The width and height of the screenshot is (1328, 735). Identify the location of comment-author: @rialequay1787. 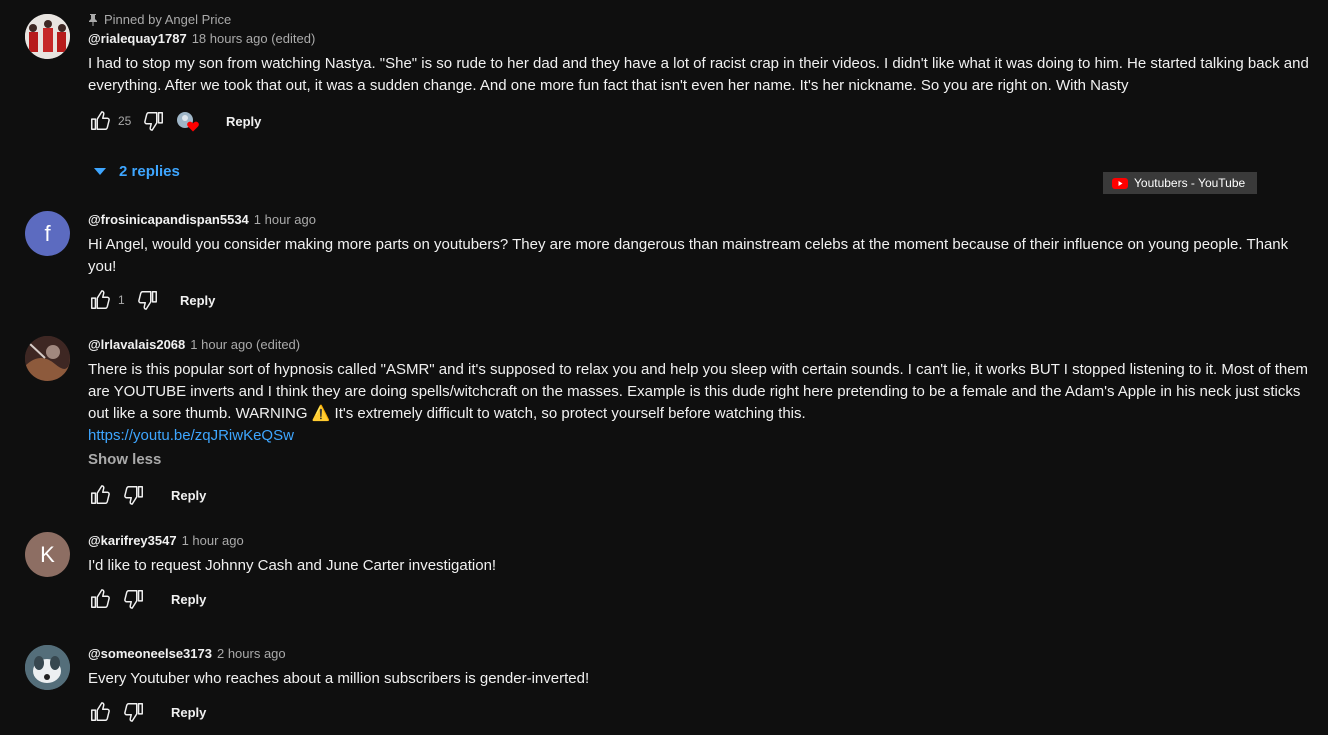
(137, 38).